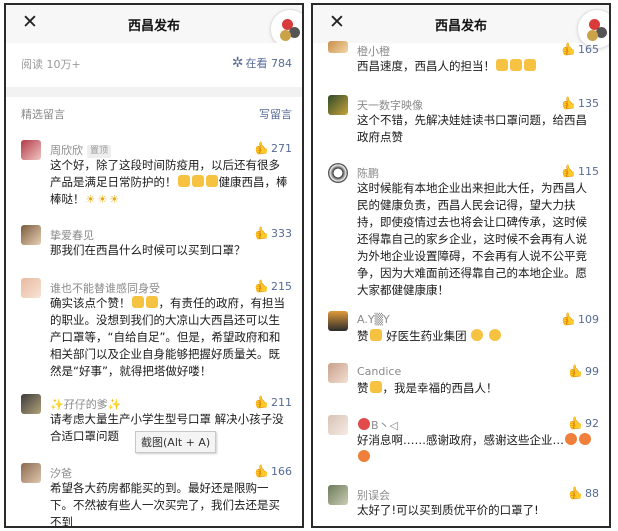  What do you see at coordinates (275, 114) in the screenshot?
I see `write-comment-link: 写留言` at bounding box center [275, 114].